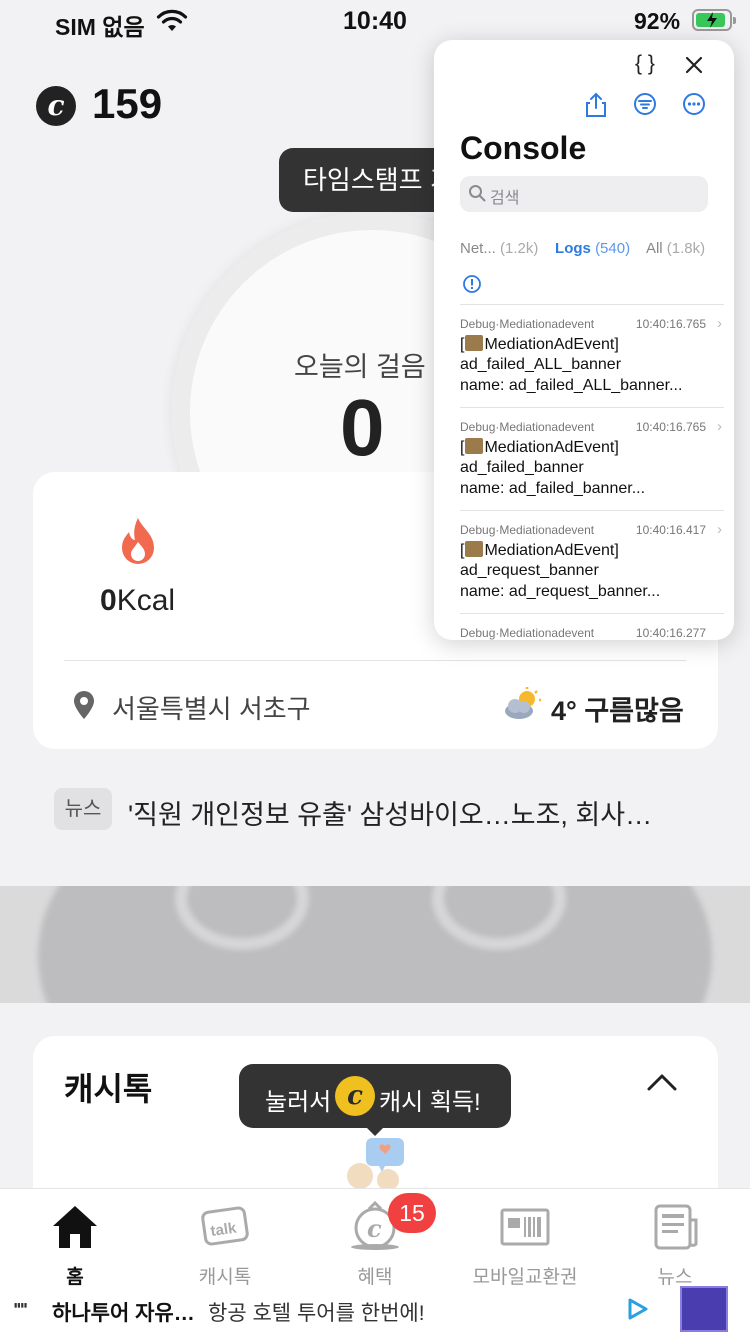 The width and height of the screenshot is (750, 1334). I want to click on cash-balance: 159, so click(127, 104).